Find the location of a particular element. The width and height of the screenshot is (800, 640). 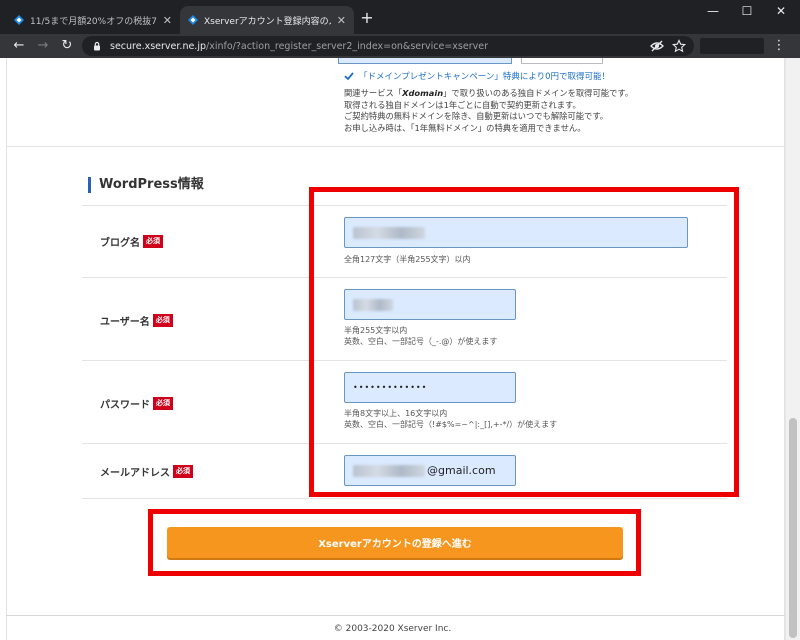

row-divider is located at coordinates (404, 498).